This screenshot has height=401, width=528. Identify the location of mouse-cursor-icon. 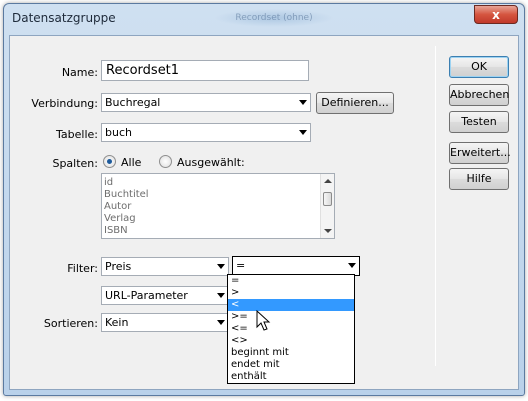
(263, 320).